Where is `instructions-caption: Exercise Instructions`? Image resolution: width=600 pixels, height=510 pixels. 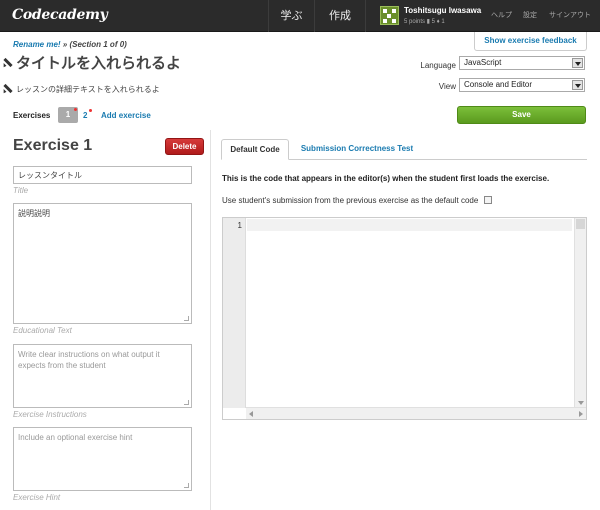 instructions-caption: Exercise Instructions is located at coordinates (50, 414).